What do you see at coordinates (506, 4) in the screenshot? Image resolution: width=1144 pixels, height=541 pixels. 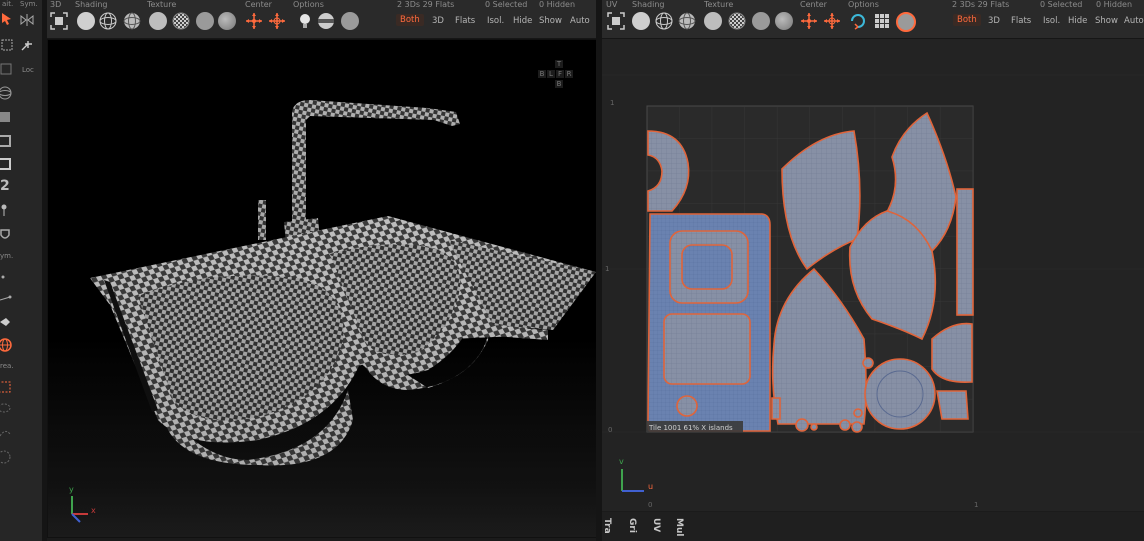 I see `selected-count-status: 0 Selected` at bounding box center [506, 4].